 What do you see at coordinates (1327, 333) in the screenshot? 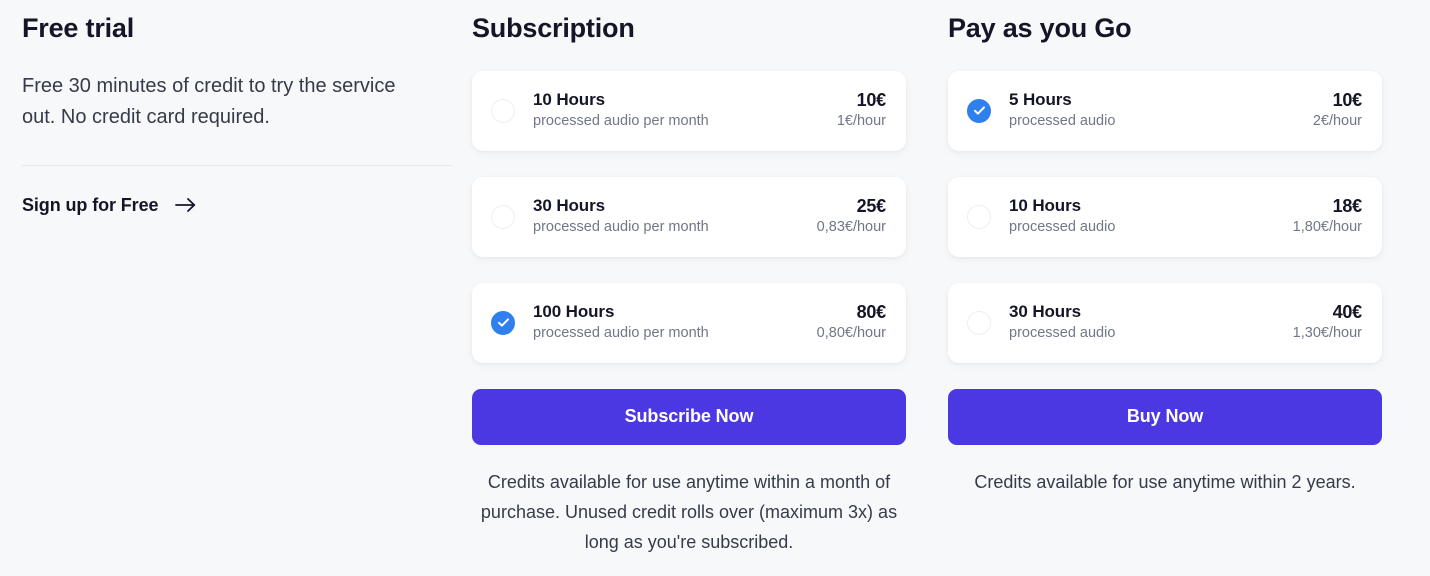
I see `option-price-rate: 1,30€/hour` at bounding box center [1327, 333].